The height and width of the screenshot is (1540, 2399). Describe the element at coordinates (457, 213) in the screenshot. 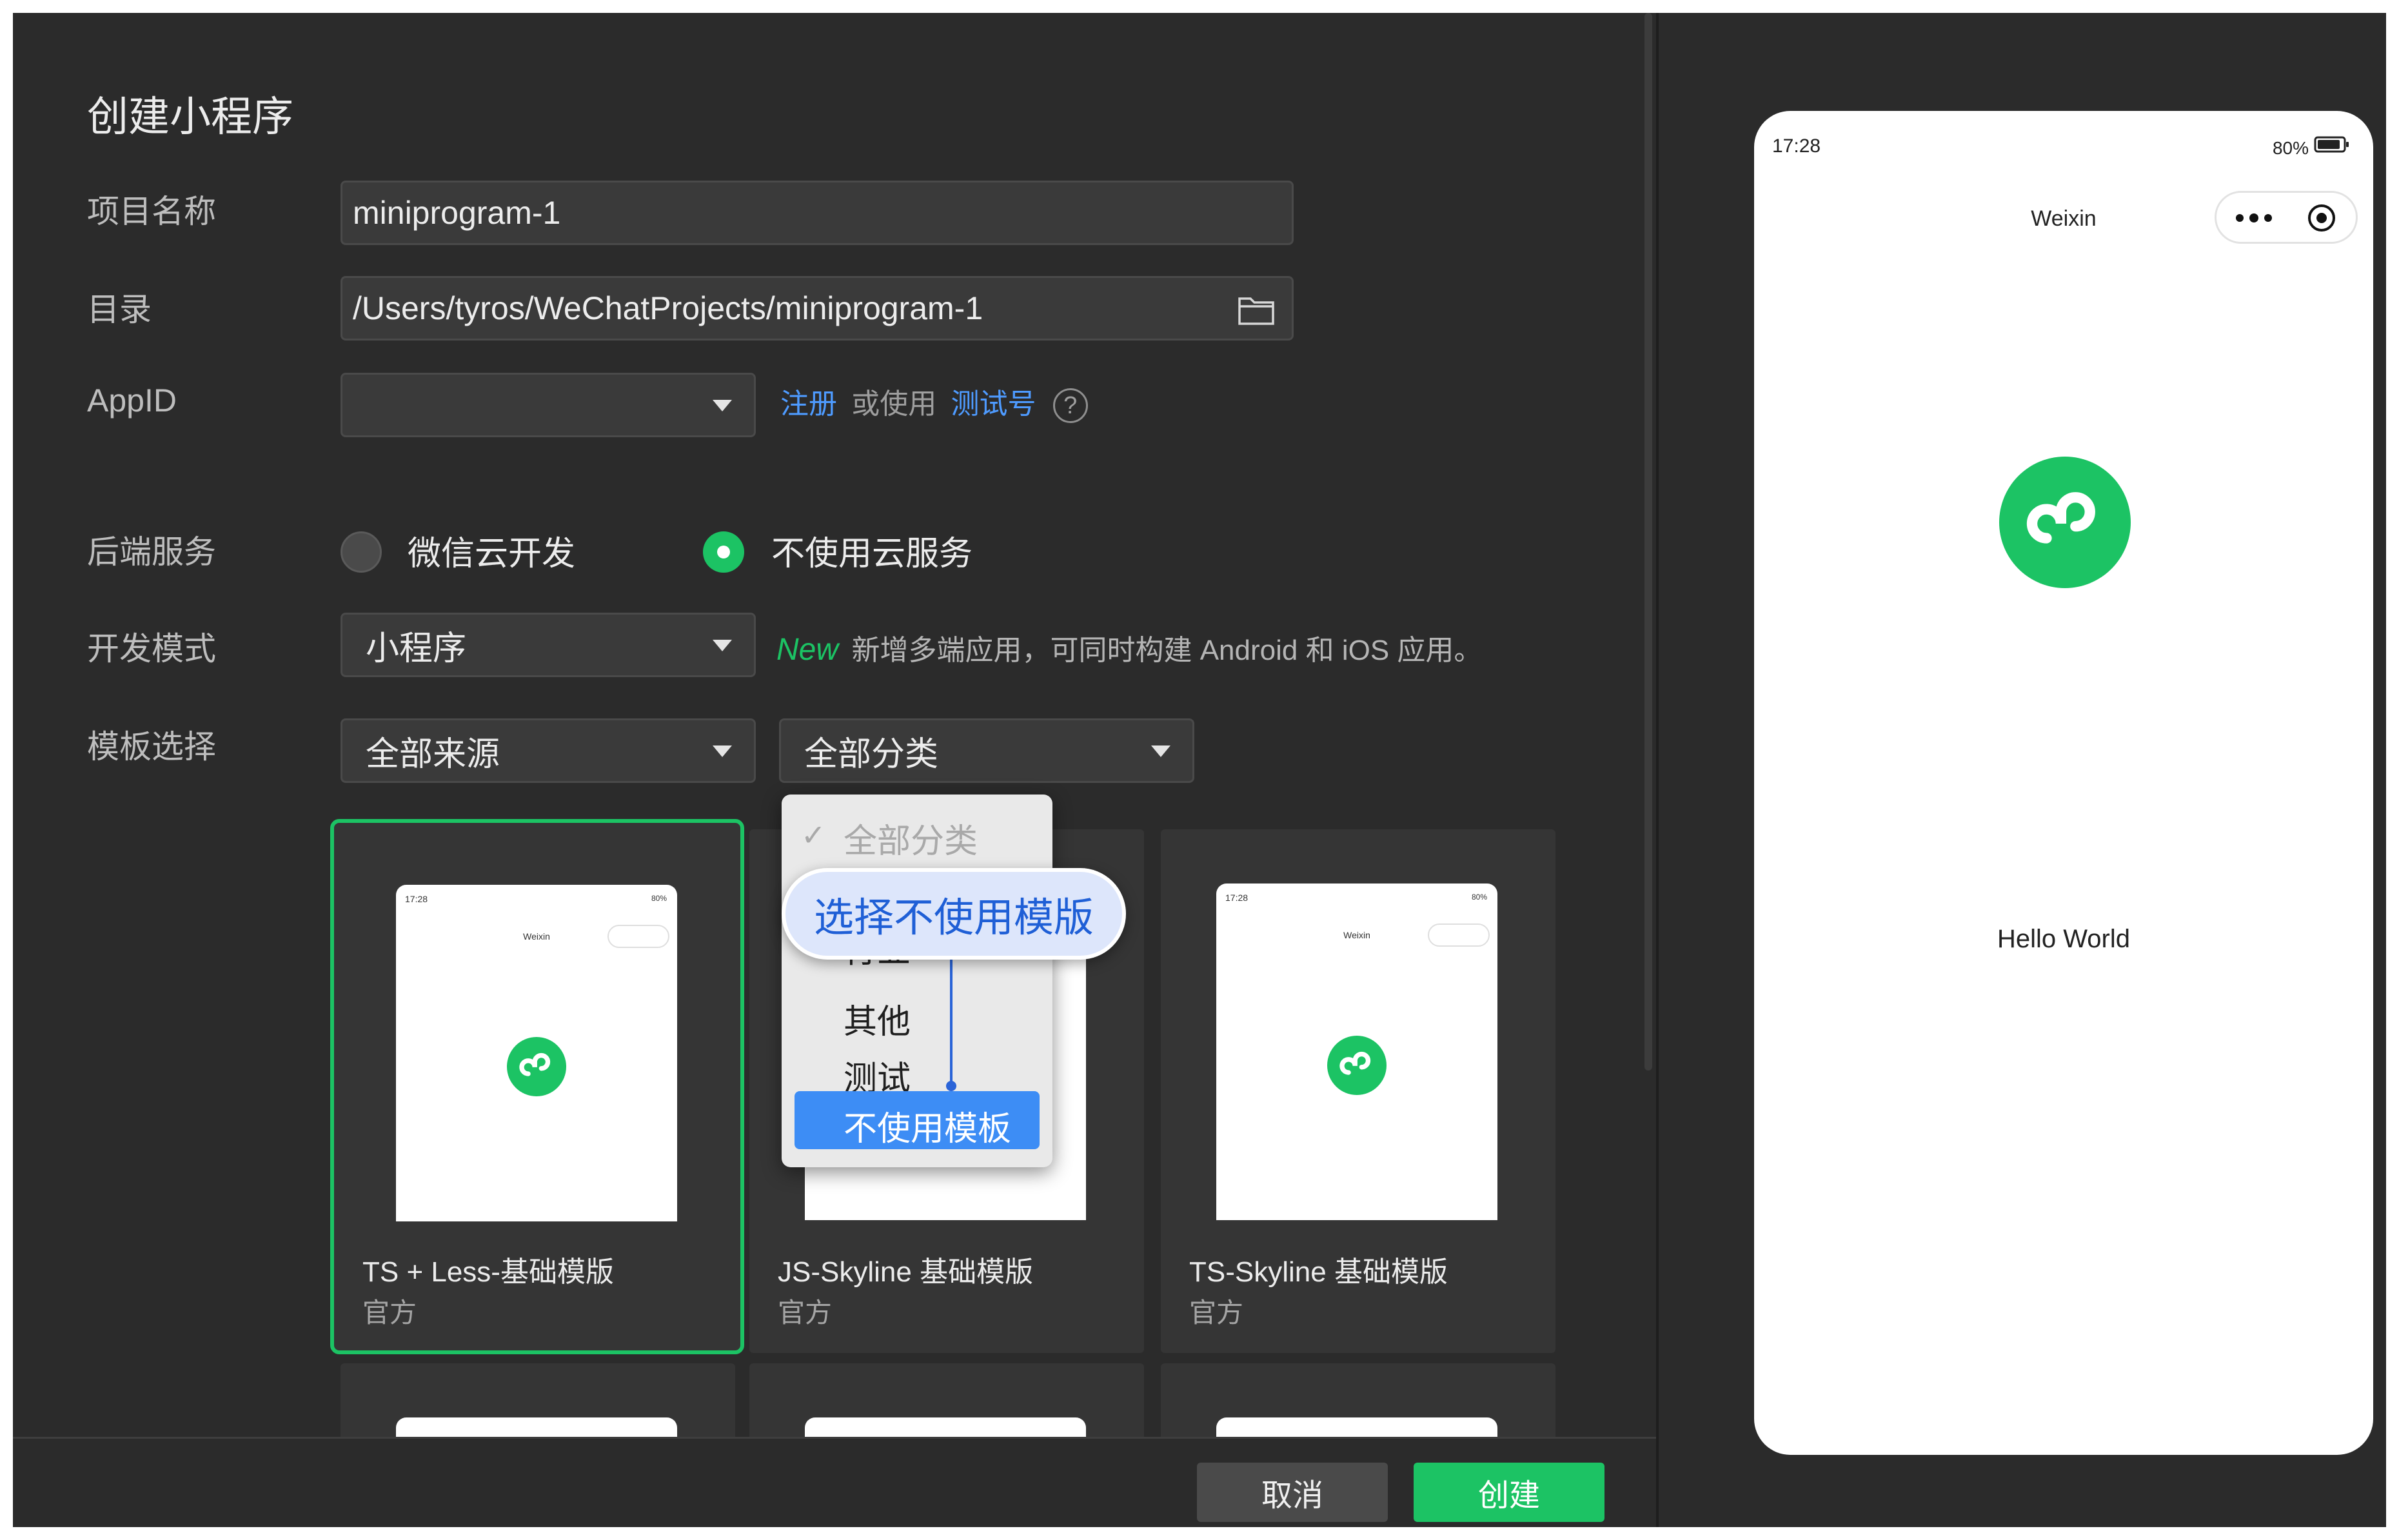

I see `project-name-value: miniprogram-1` at that location.